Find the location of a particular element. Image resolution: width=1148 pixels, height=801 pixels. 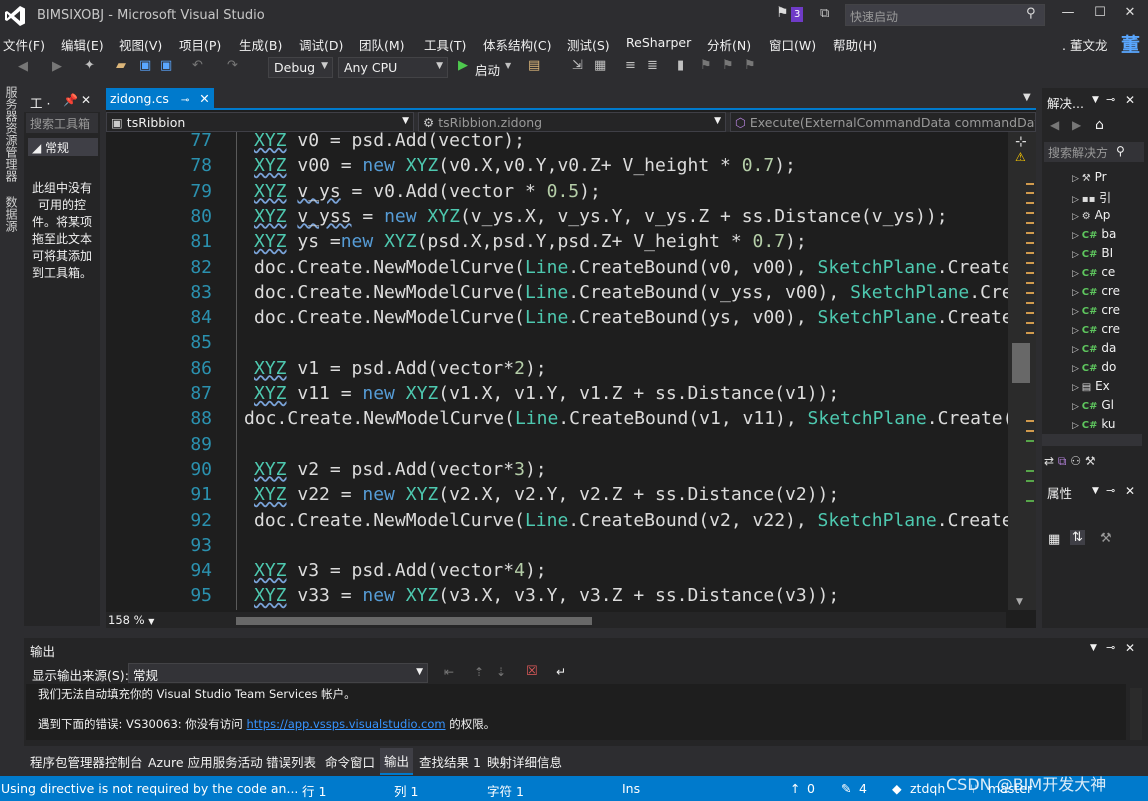

solution-item: ▷ C# ce is located at coordinates (1093, 272).